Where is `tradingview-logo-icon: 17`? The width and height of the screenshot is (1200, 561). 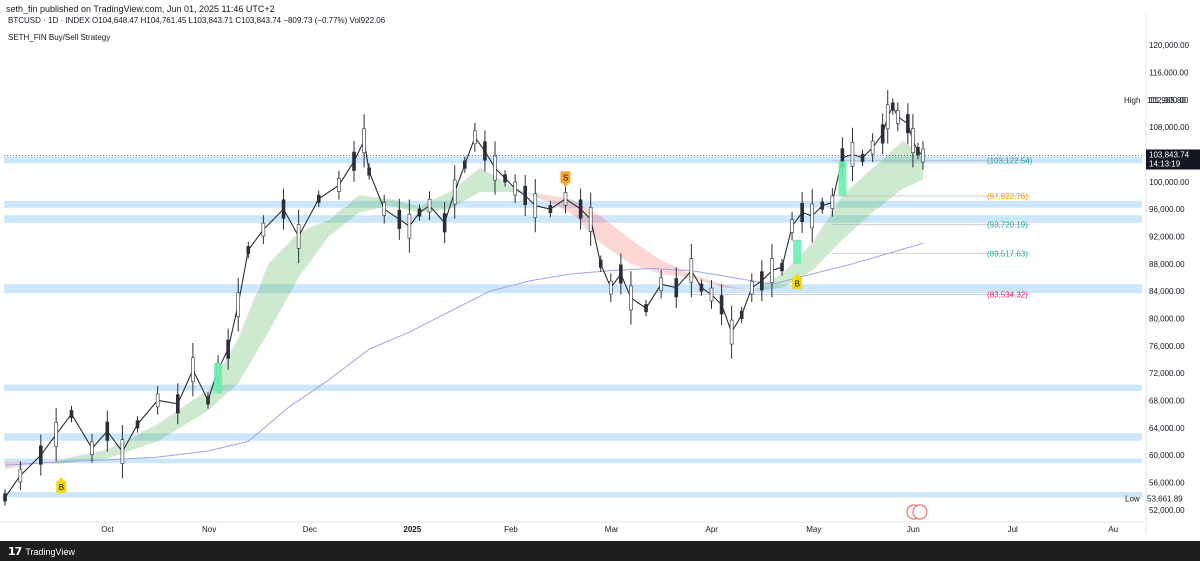
tradingview-logo-icon: 17 is located at coordinates (15, 551).